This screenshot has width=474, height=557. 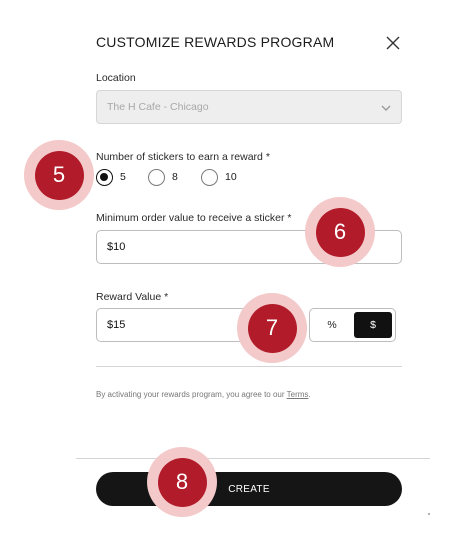 I want to click on radio-selected-icon, so click(x=104, y=177).